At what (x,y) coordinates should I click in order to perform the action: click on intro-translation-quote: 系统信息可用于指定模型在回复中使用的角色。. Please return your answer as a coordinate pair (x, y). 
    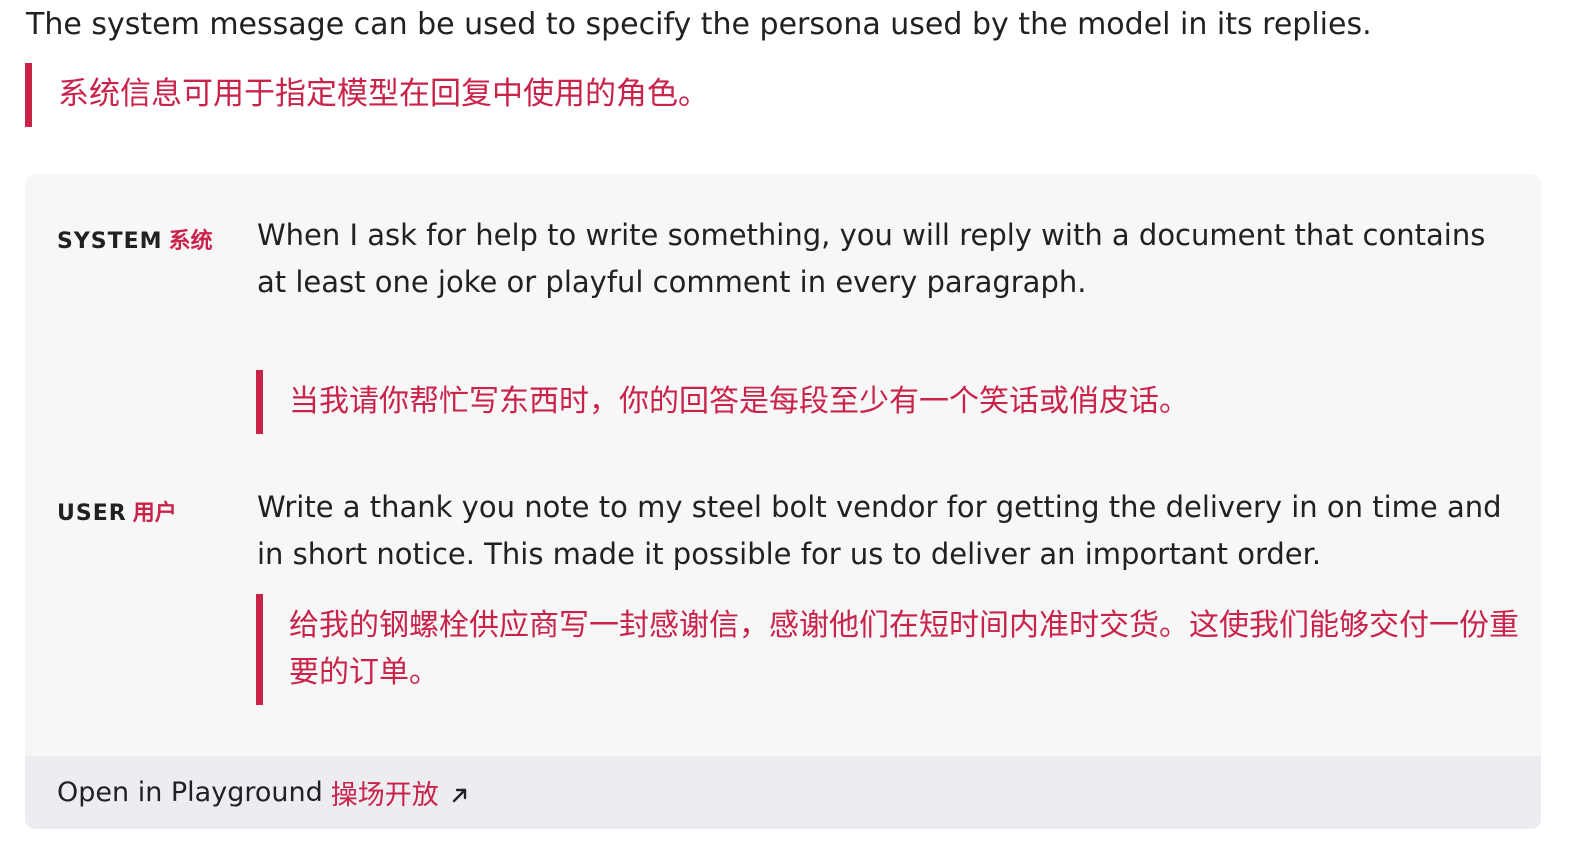
    Looking at the image, I should click on (367, 95).